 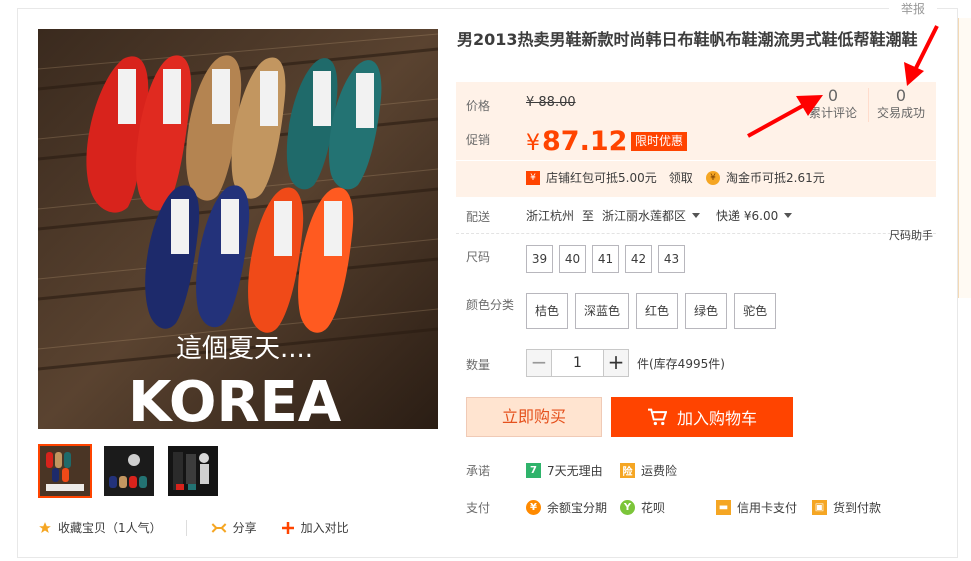 I want to click on size-option: 39, so click(x=539, y=259).